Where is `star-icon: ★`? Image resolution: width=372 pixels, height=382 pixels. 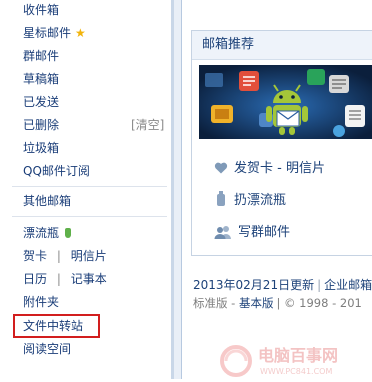 star-icon: ★ is located at coordinates (80, 33).